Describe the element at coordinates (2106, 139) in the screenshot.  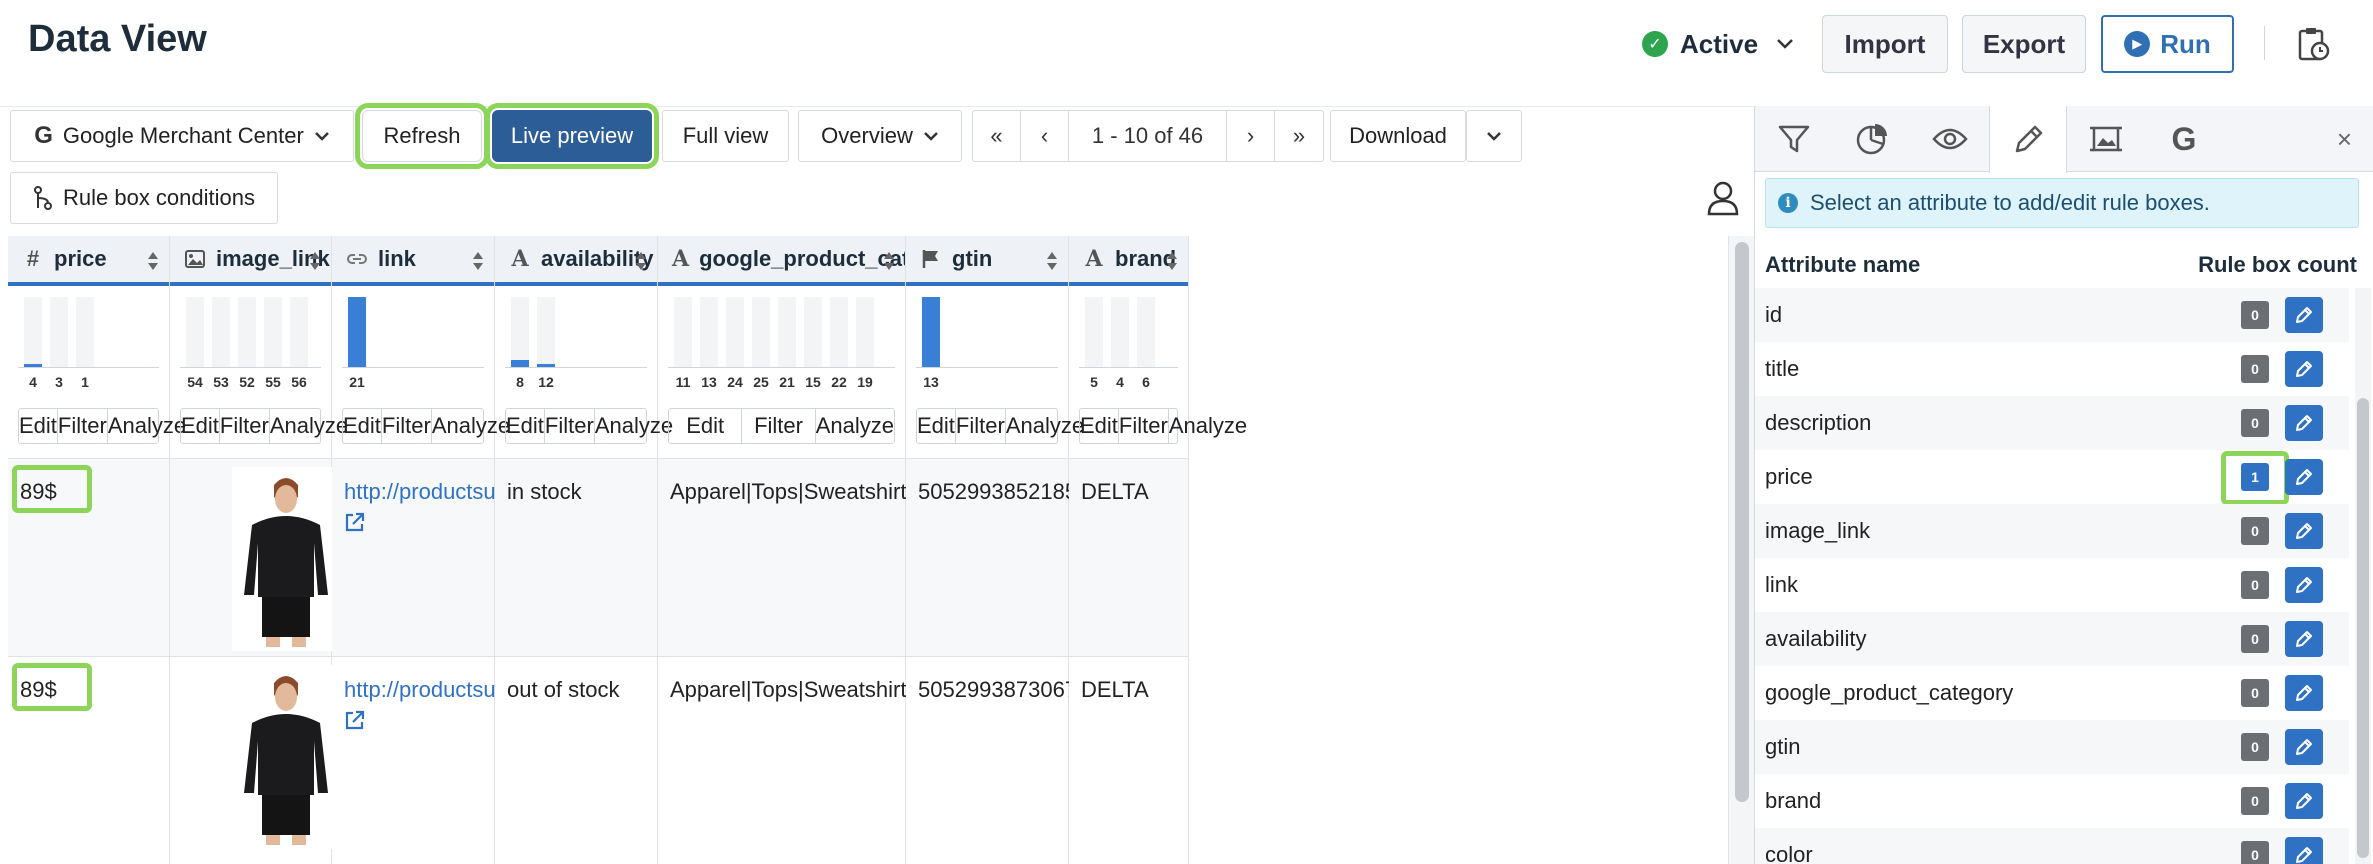
I see `tab-image-designer` at that location.